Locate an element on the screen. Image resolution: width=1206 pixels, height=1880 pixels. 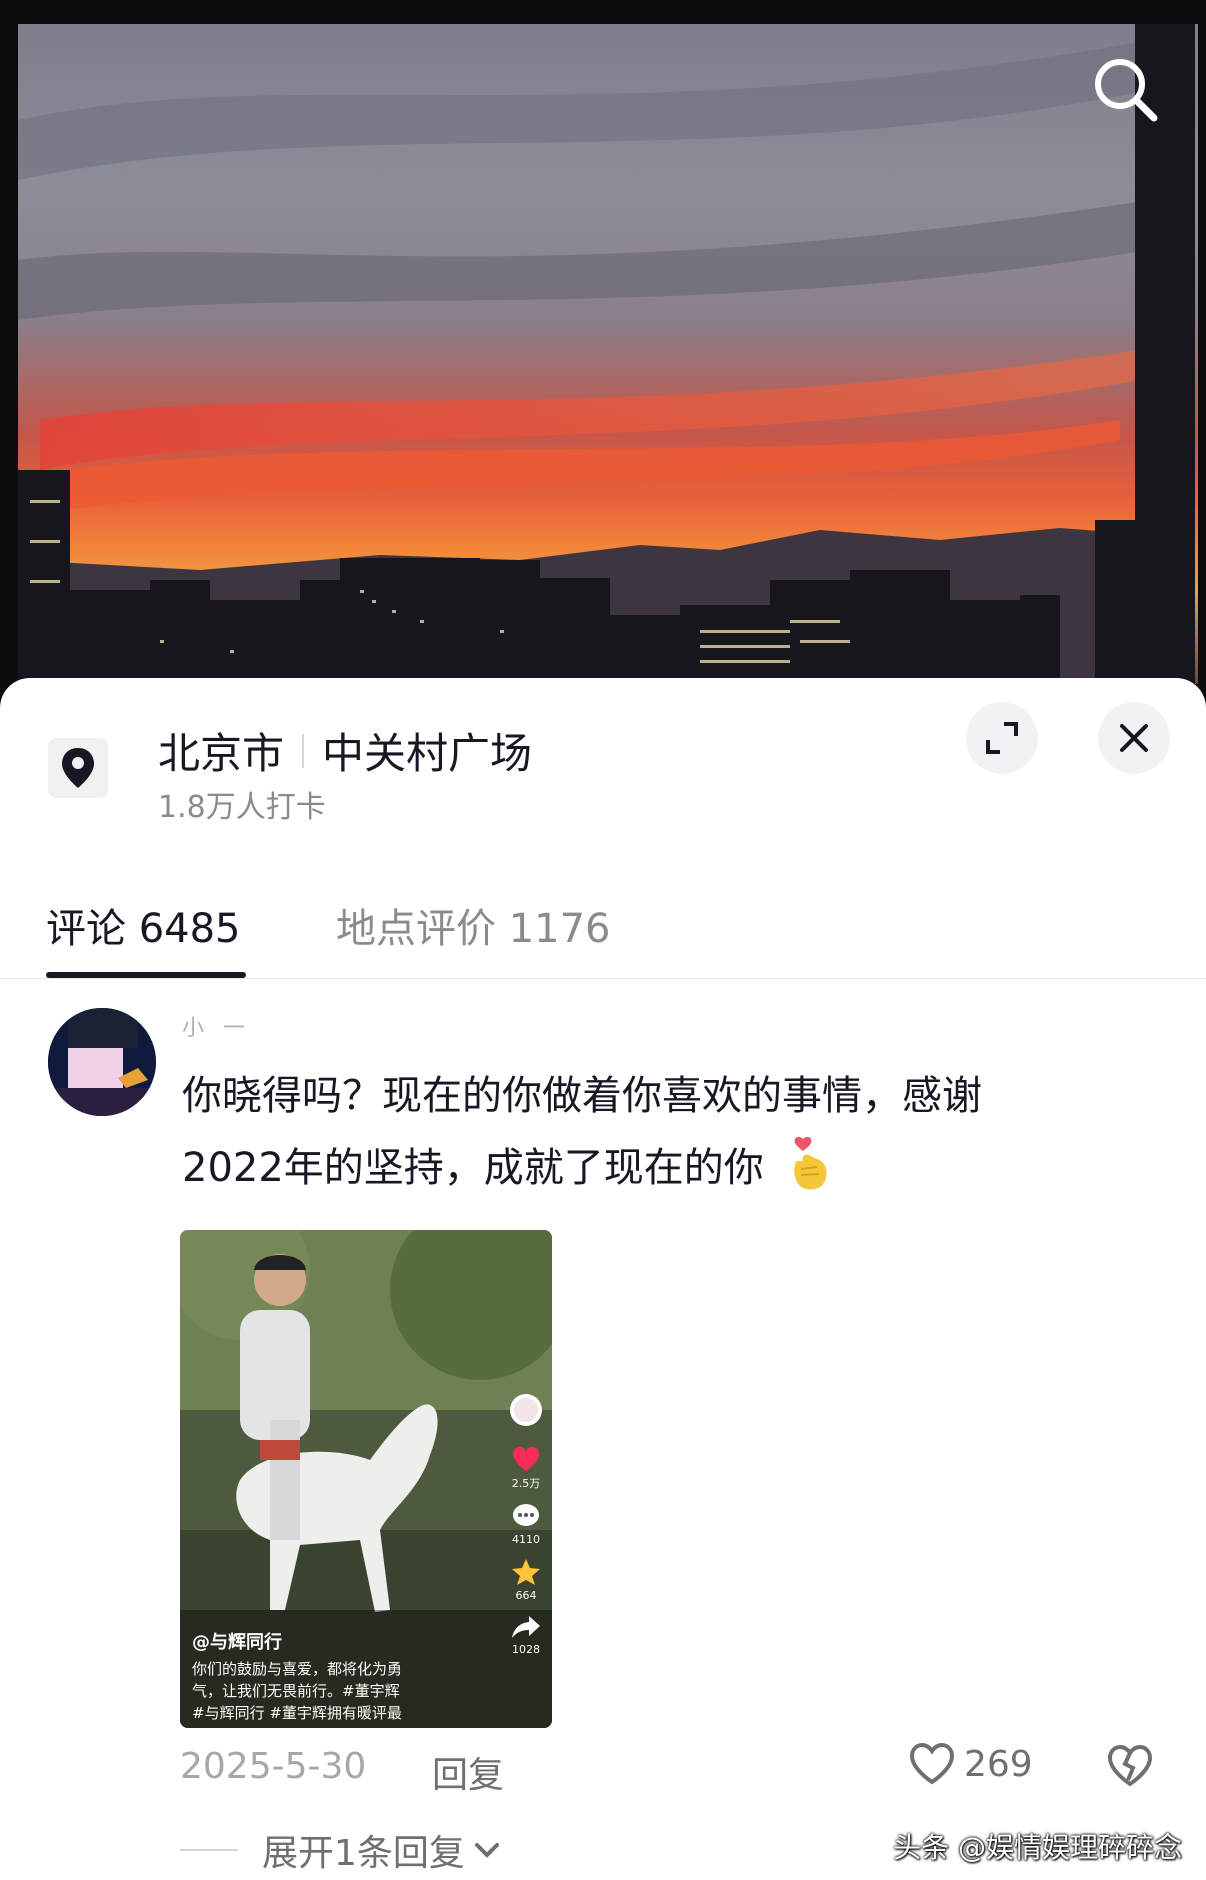
location-pin-badge is located at coordinates (78, 768).